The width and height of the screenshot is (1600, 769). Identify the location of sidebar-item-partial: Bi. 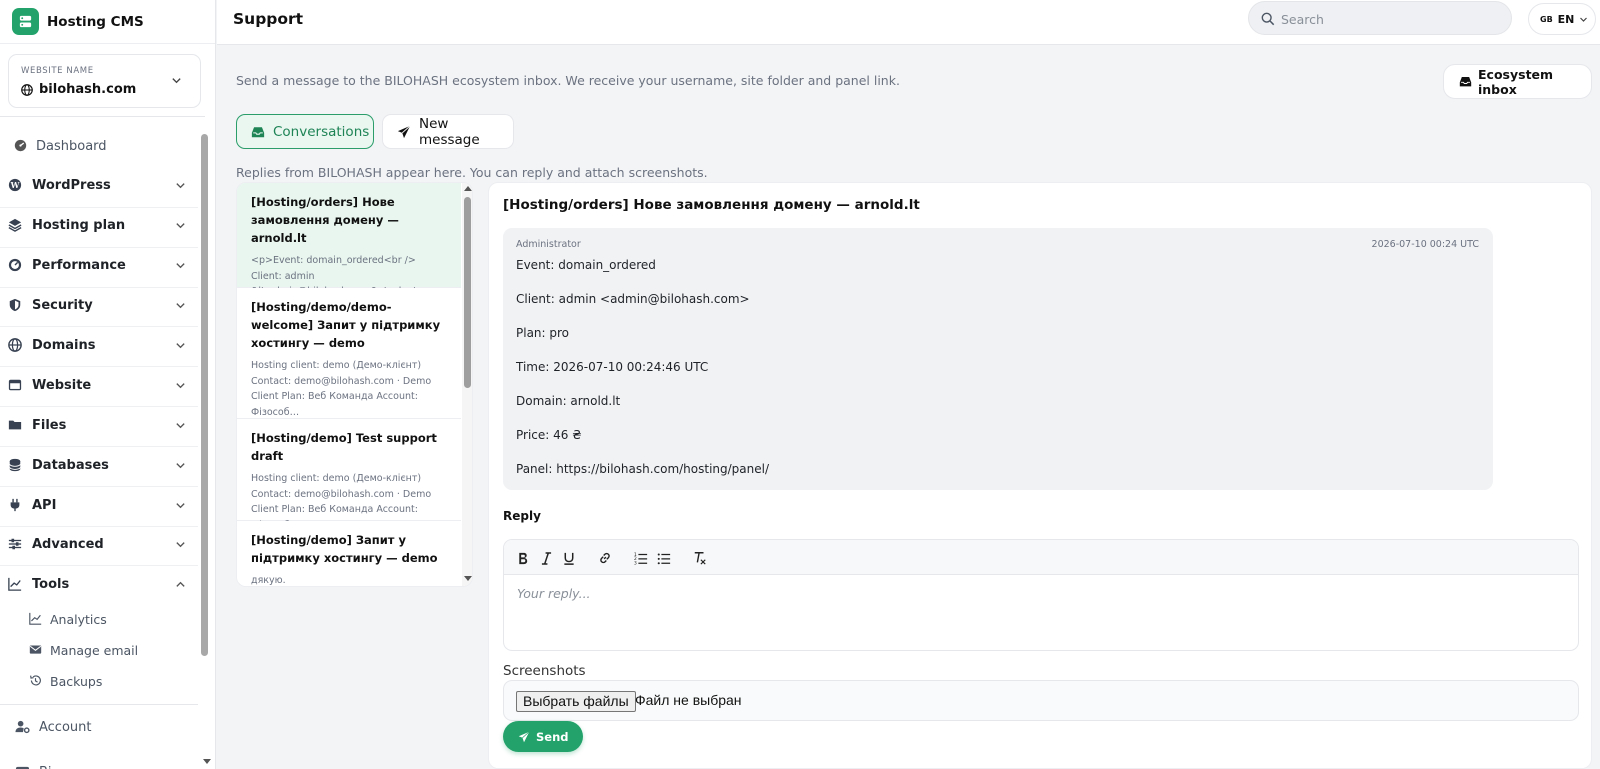
(99, 763).